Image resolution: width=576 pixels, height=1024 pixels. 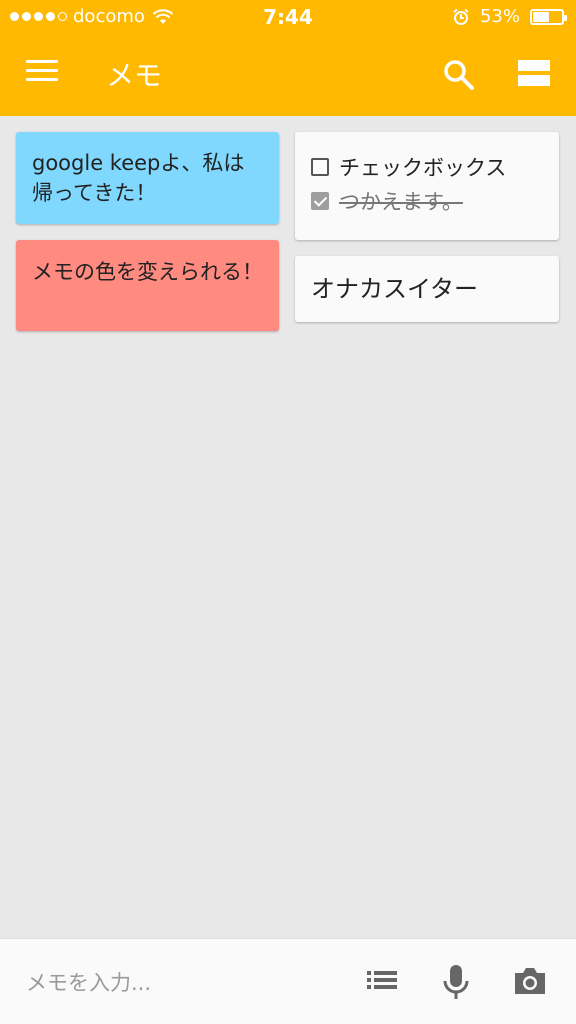 I want to click on battery-percent: 53%, so click(x=499, y=16).